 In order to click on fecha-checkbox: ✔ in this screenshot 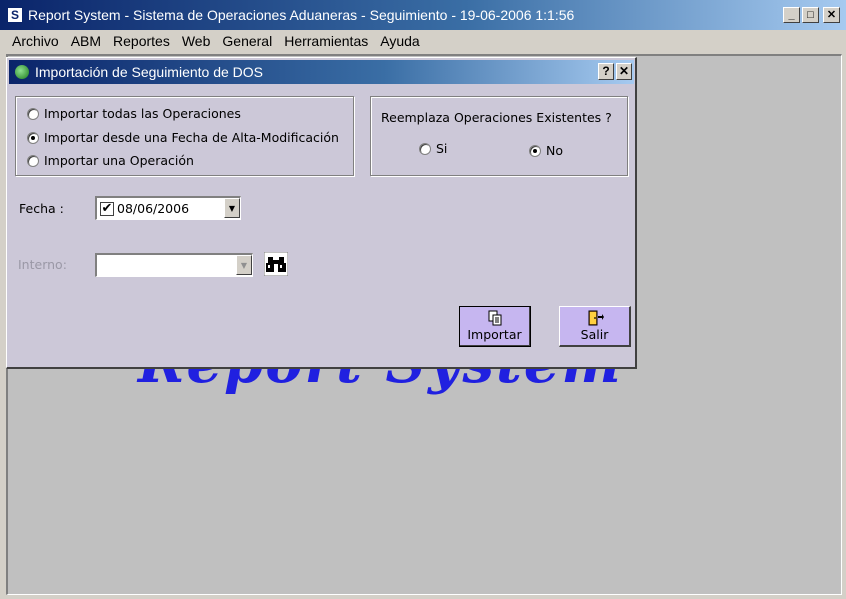, I will do `click(107, 208)`.